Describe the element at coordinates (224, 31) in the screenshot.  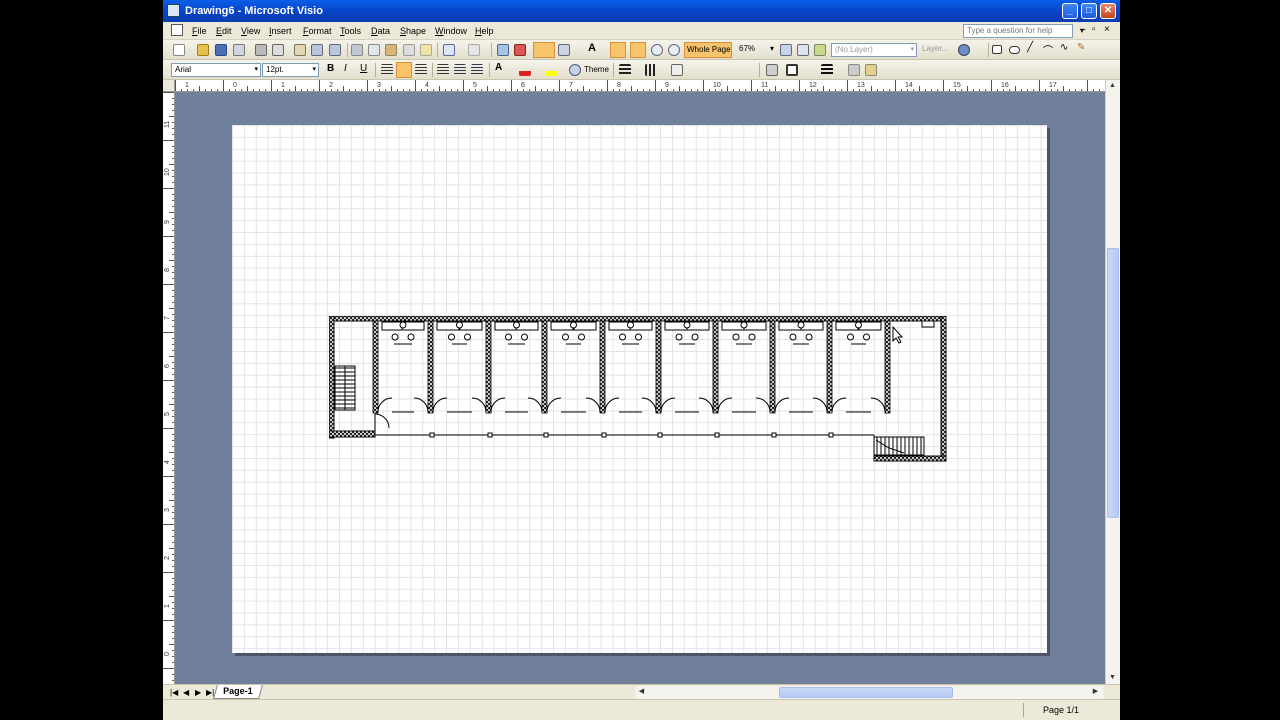
I see `menu-edit: Edit` at that location.